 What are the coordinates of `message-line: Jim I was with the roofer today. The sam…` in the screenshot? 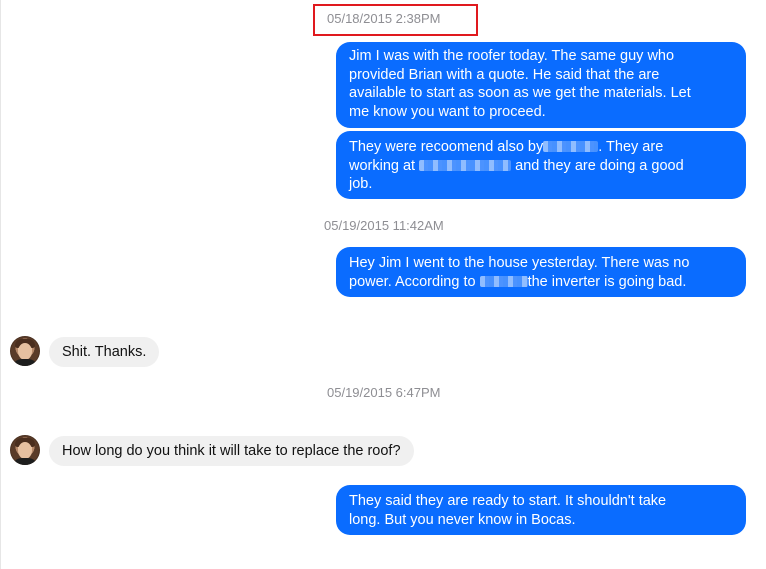 It's located at (512, 56).